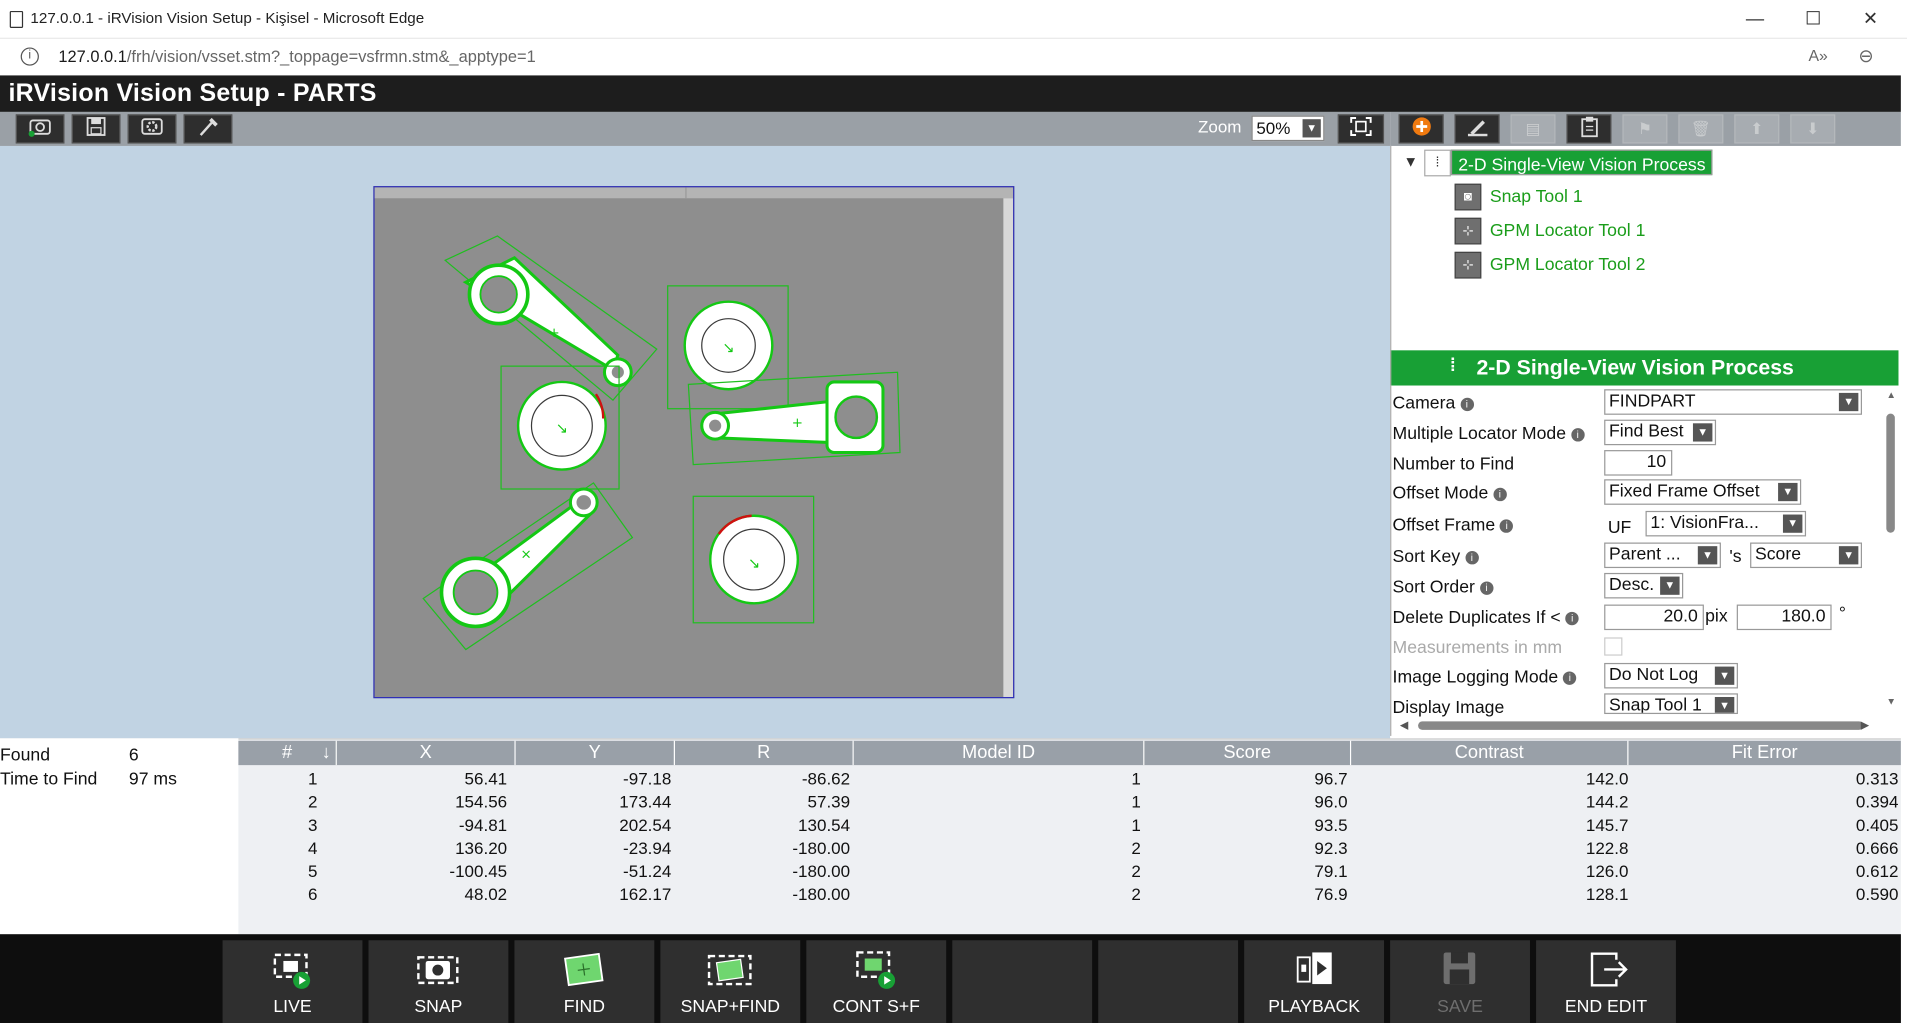  Describe the element at coordinates (1136, 824) in the screenshot. I see `table-cell-model-id: 1` at that location.